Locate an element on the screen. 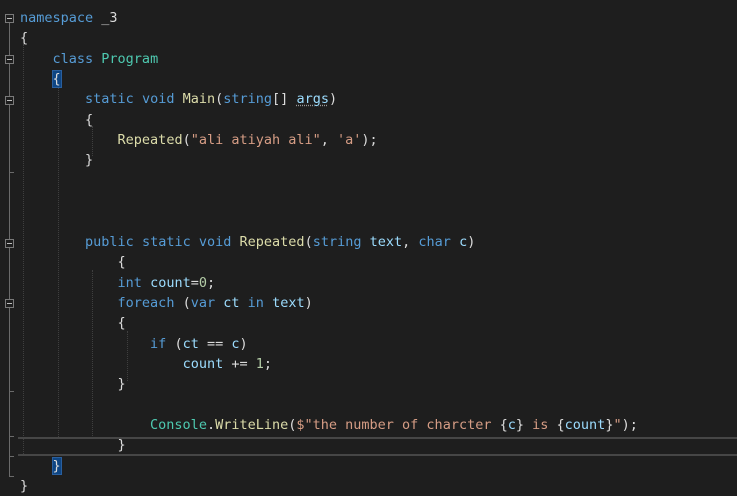 This screenshot has height=496, width=737. matching-brace: } is located at coordinates (56, 465).